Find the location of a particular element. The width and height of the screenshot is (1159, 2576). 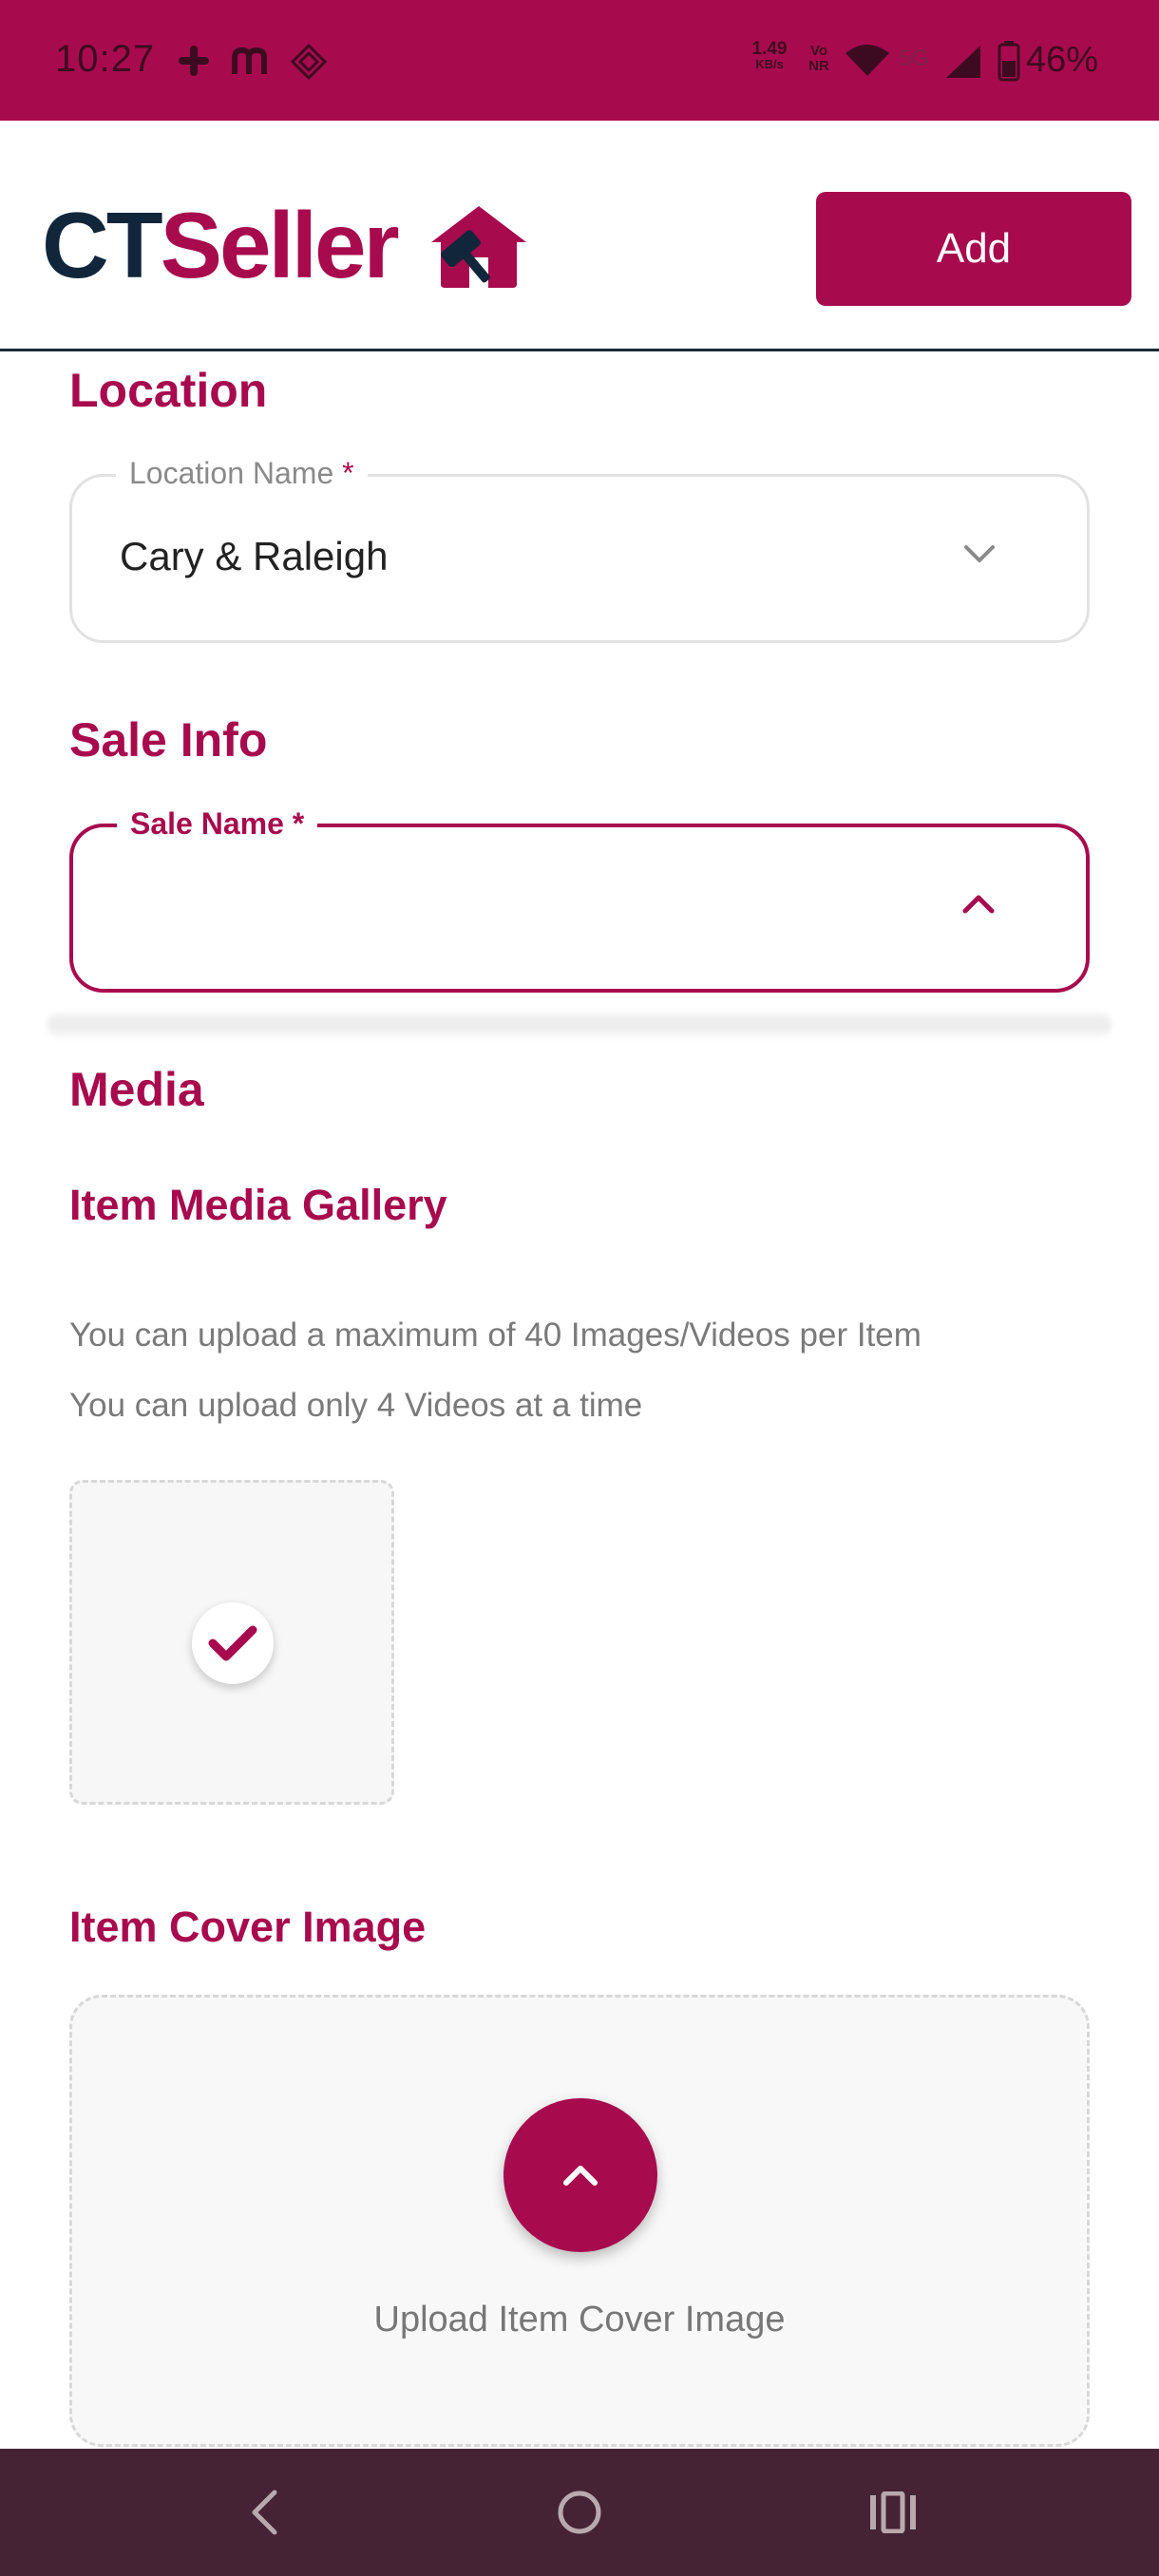

item-cover-image-title: Item Cover Image is located at coordinates (248, 1927).